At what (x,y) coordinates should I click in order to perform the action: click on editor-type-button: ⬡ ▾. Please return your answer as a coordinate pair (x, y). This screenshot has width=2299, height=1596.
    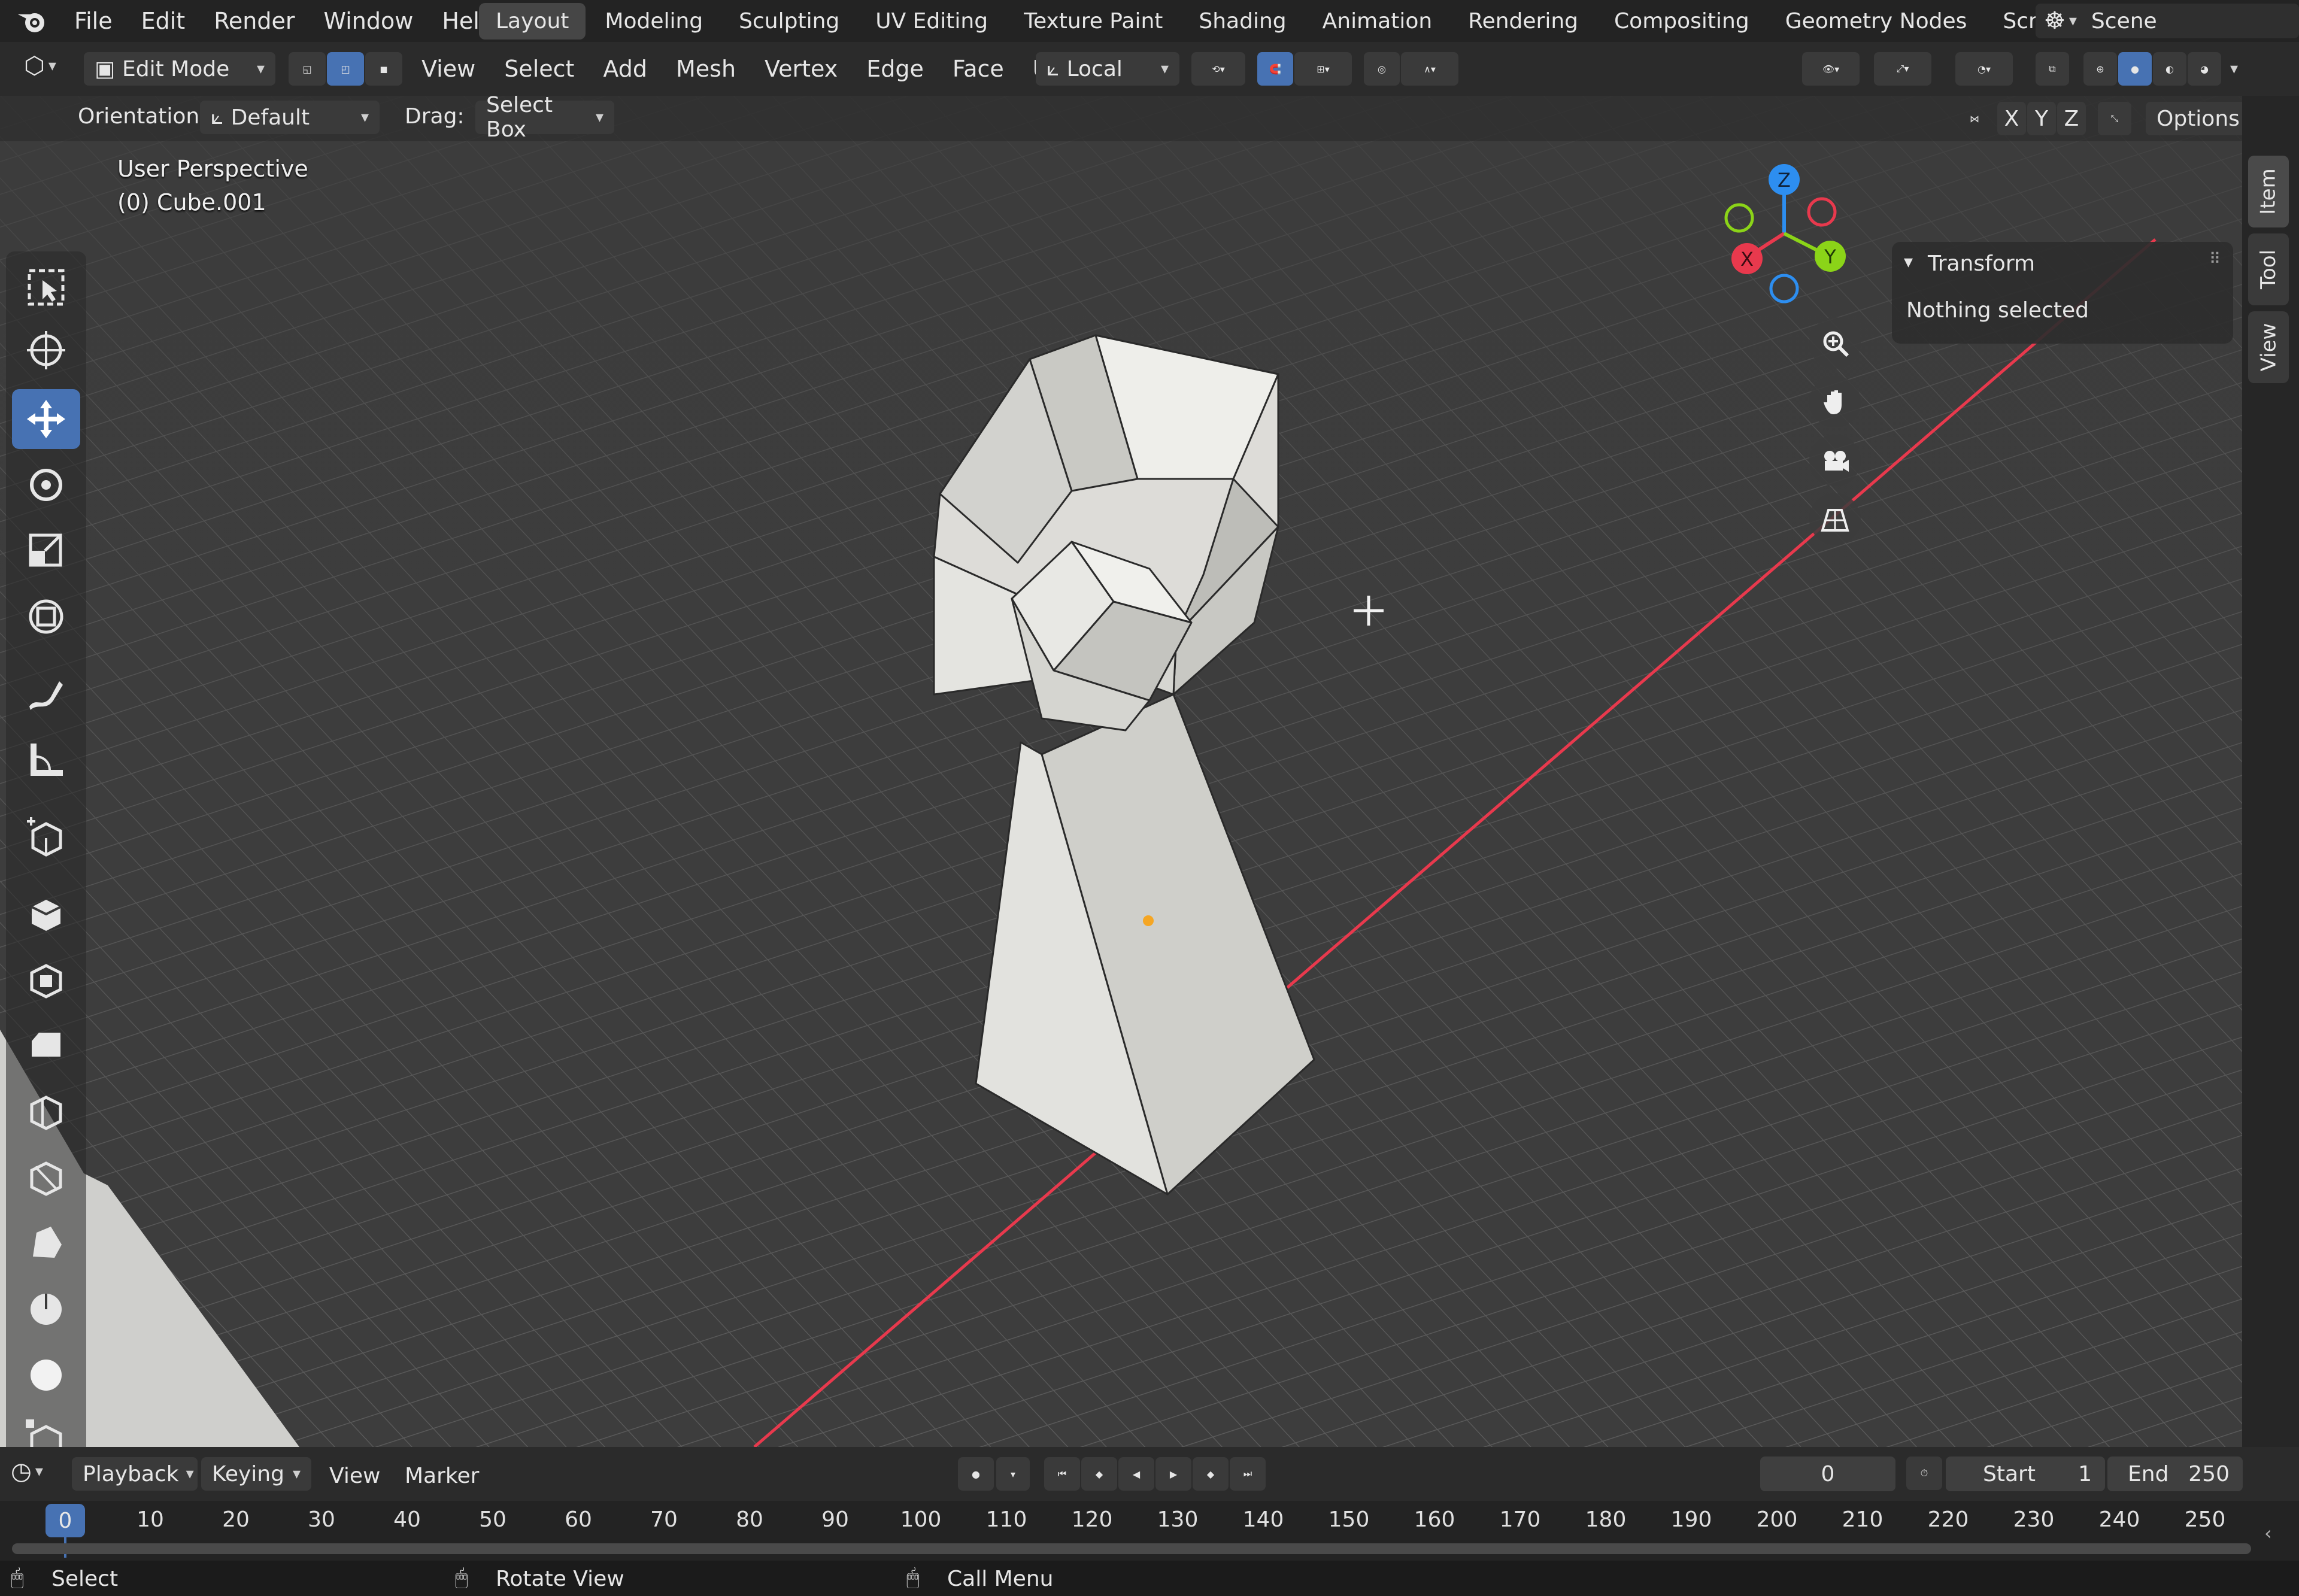
    Looking at the image, I should click on (40, 66).